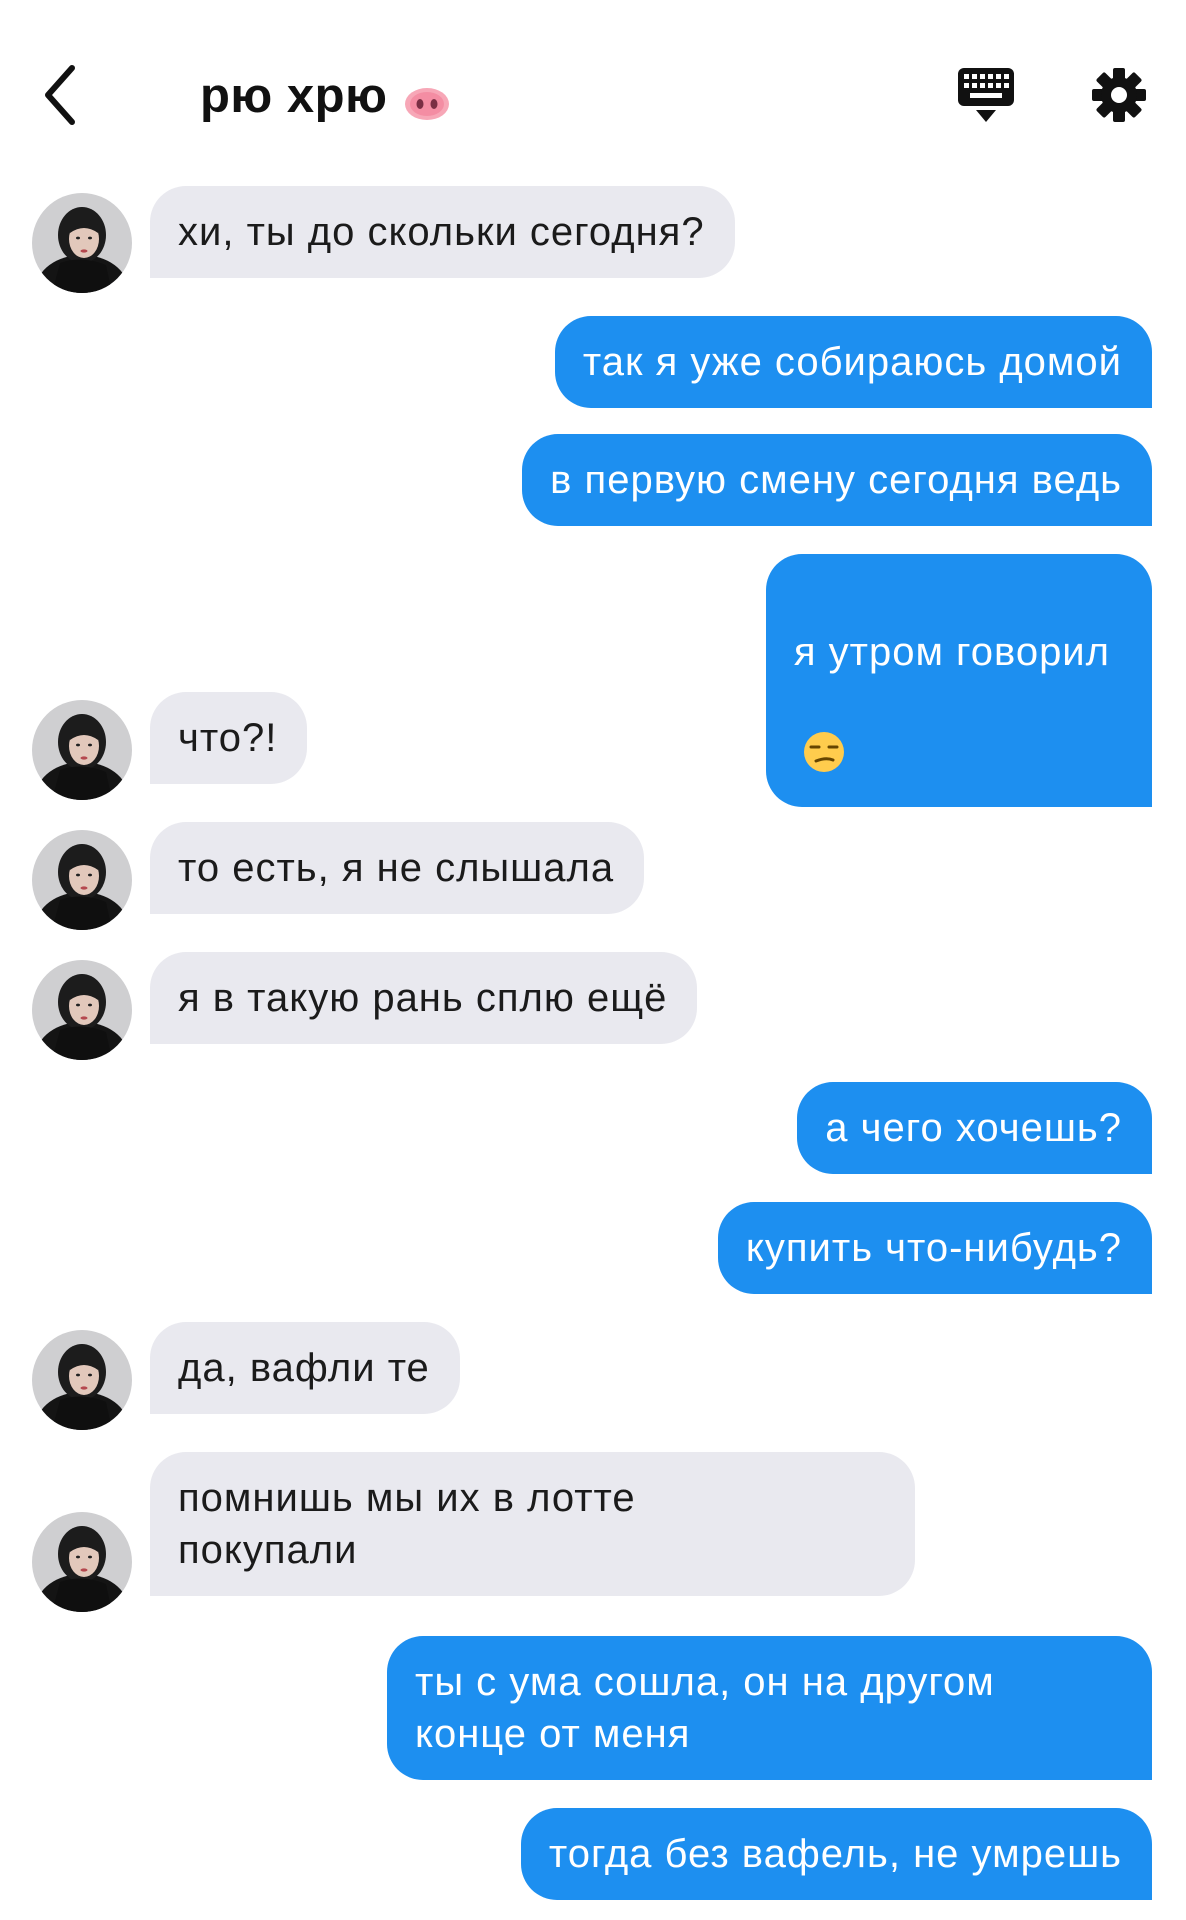 Image resolution: width=1186 pixels, height=1920 pixels. Describe the element at coordinates (593, 90) in the screenshot. I see `chat-header: рю хрю` at that location.